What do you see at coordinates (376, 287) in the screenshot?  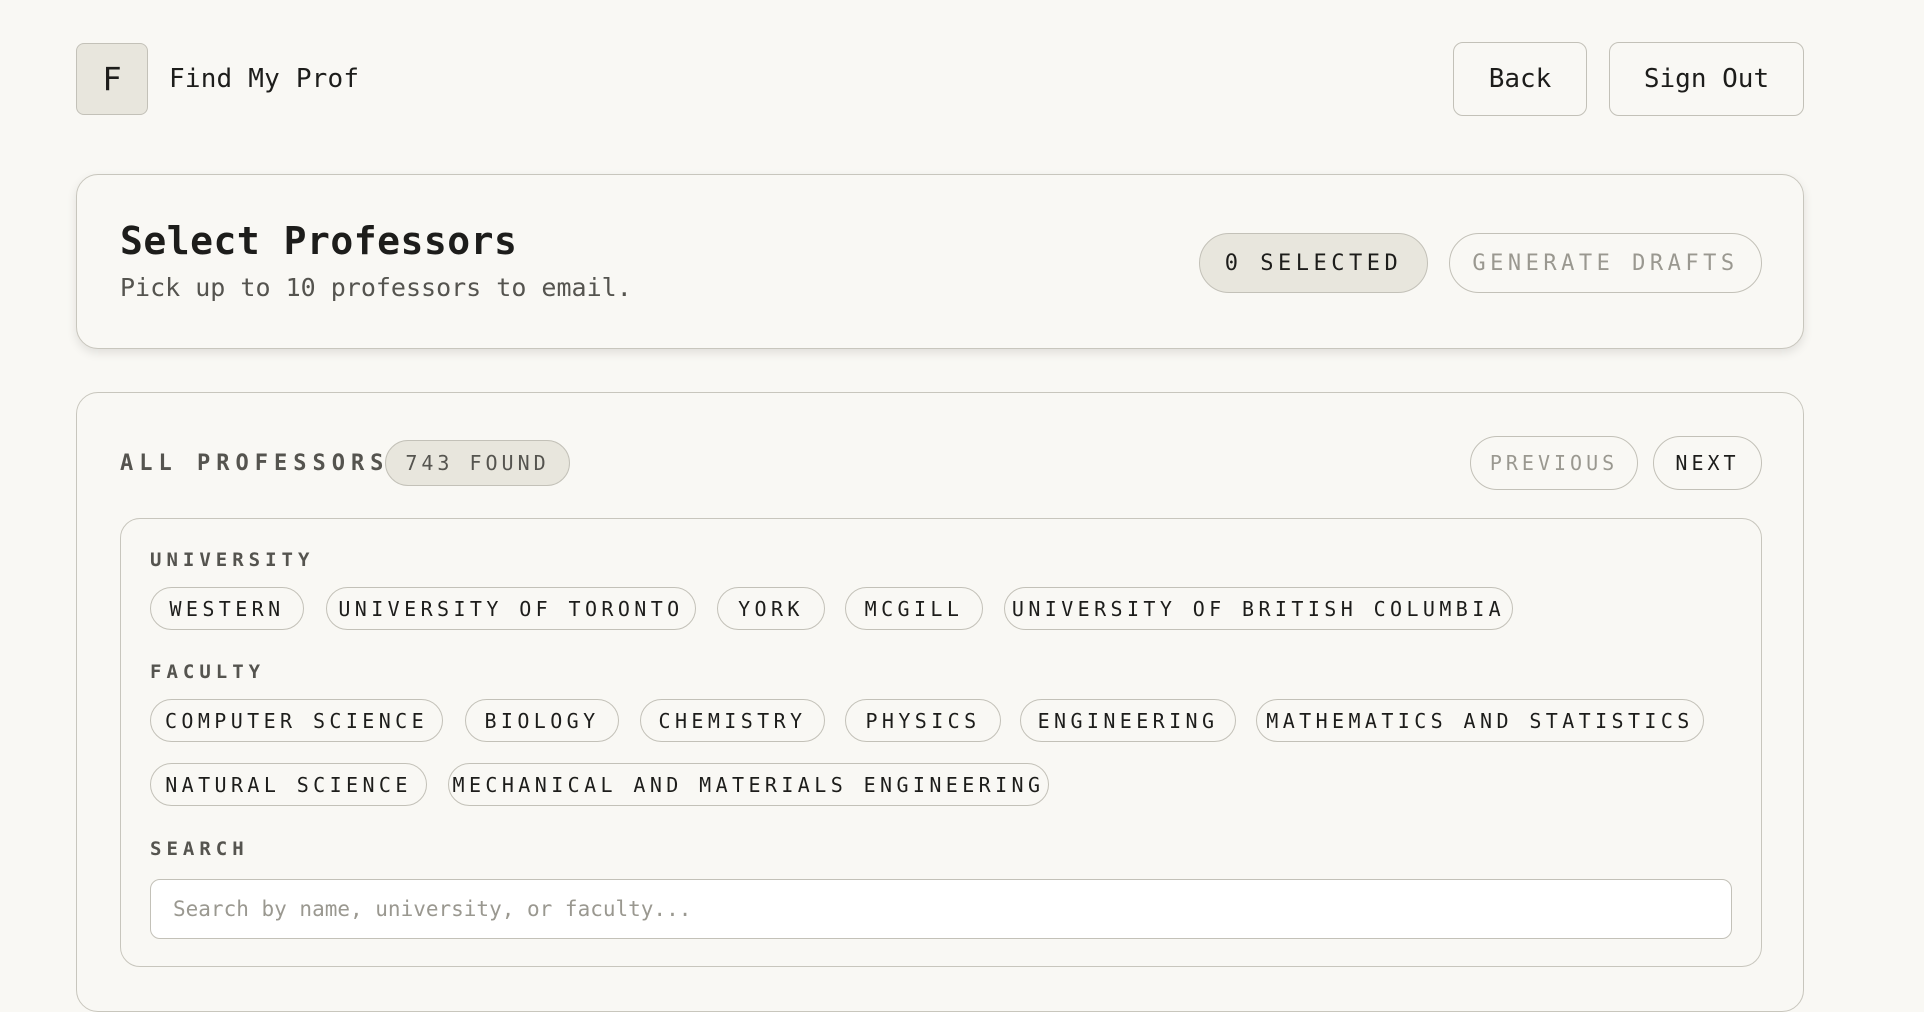 I see `page-subtitle: Pick up to 10 professors to email.` at bounding box center [376, 287].